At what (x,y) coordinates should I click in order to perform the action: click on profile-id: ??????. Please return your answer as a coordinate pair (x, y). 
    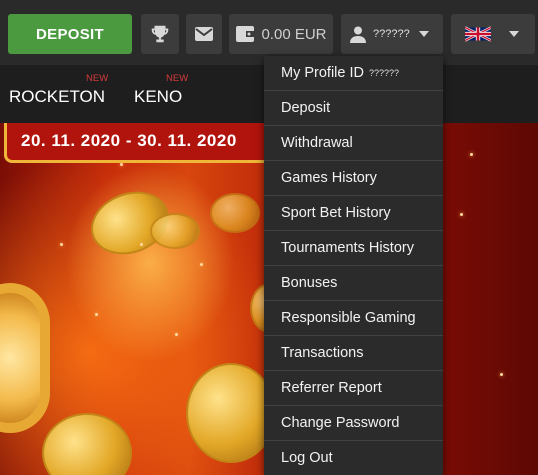
    Looking at the image, I should click on (384, 73).